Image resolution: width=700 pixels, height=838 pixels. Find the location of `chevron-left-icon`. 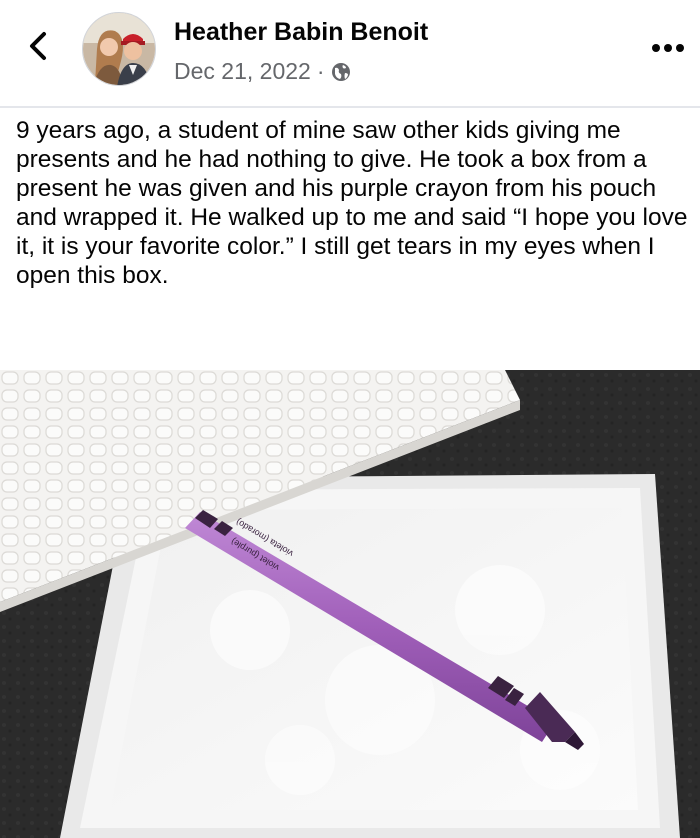

chevron-left-icon is located at coordinates (38, 46).